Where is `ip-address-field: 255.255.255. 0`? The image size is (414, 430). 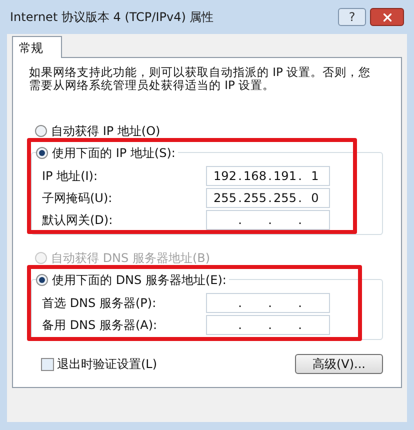
ip-address-field: 255.255.255. 0 is located at coordinates (268, 198).